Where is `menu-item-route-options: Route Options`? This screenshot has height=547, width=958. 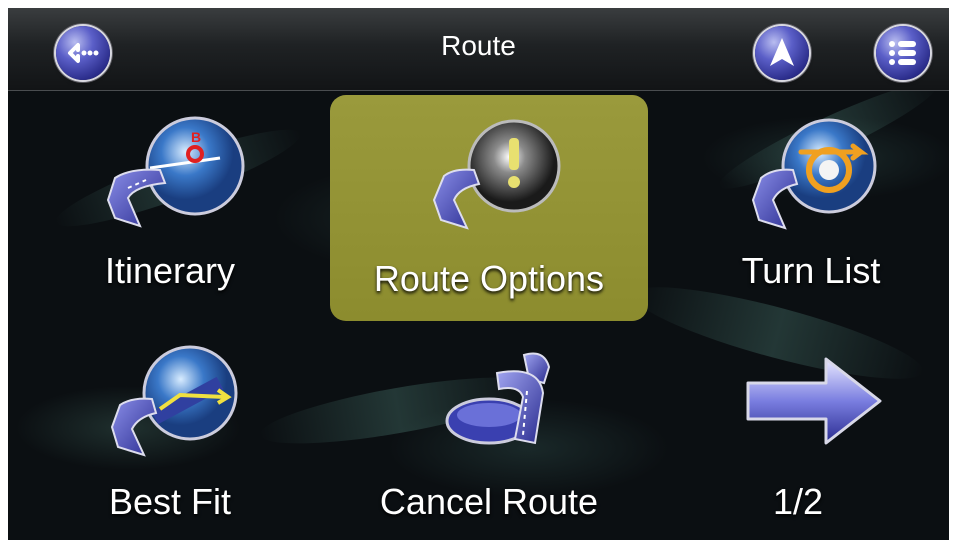
menu-item-route-options: Route Options is located at coordinates (489, 208).